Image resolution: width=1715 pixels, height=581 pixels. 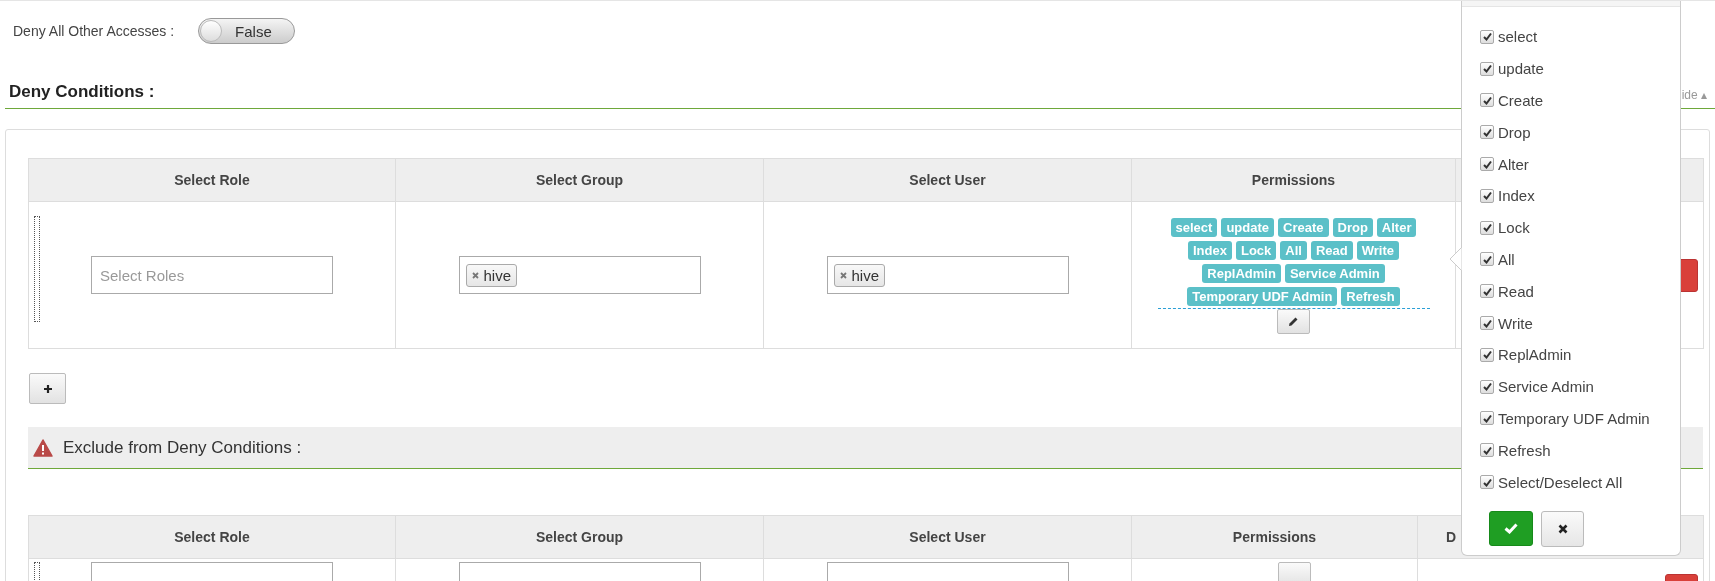 I want to click on permission-tag: select, so click(x=1194, y=227).